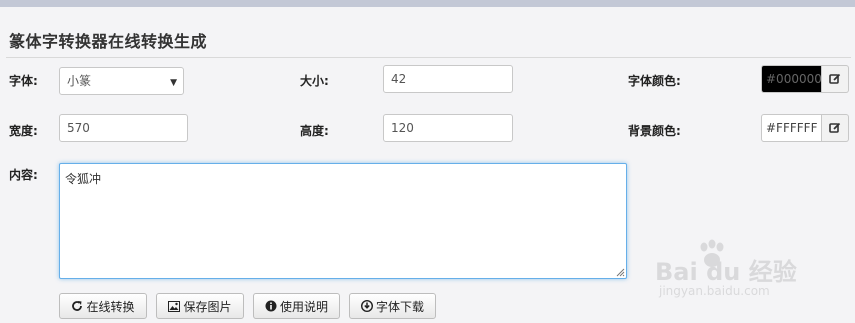 The height and width of the screenshot is (323, 855). Describe the element at coordinates (123, 128) in the screenshot. I see `width-input: 570` at that location.